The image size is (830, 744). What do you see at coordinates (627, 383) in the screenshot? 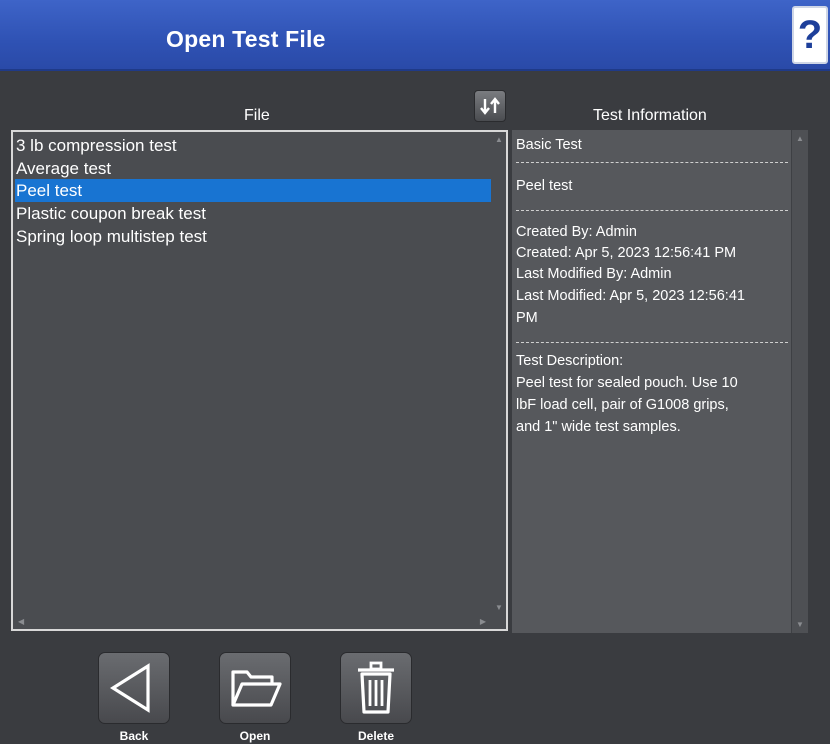
I see `description-line: Peel test for sealed pouch. Use 10` at bounding box center [627, 383].